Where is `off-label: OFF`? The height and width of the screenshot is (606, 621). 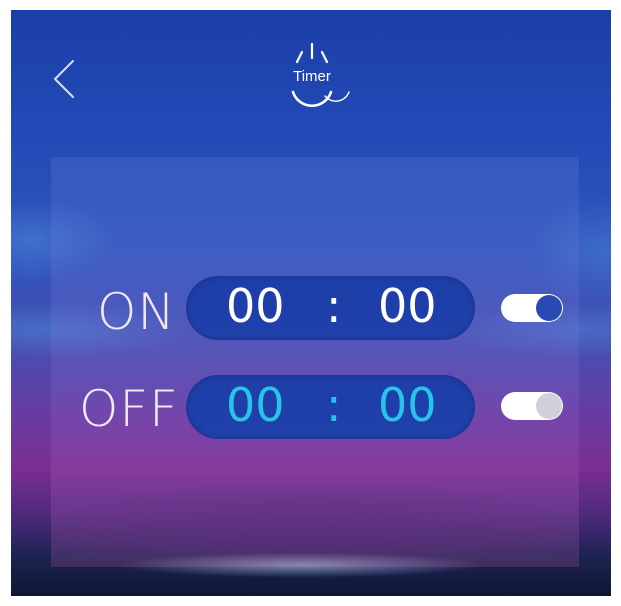 off-label: OFF is located at coordinates (129, 409).